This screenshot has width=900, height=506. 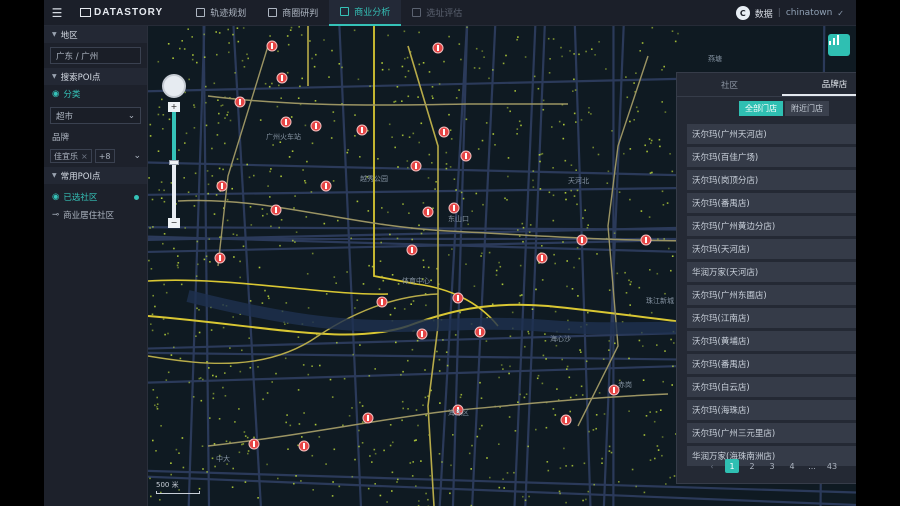 What do you see at coordinates (95, 197) in the screenshot?
I see `common-poi-item: ◉ 已选社区` at bounding box center [95, 197].